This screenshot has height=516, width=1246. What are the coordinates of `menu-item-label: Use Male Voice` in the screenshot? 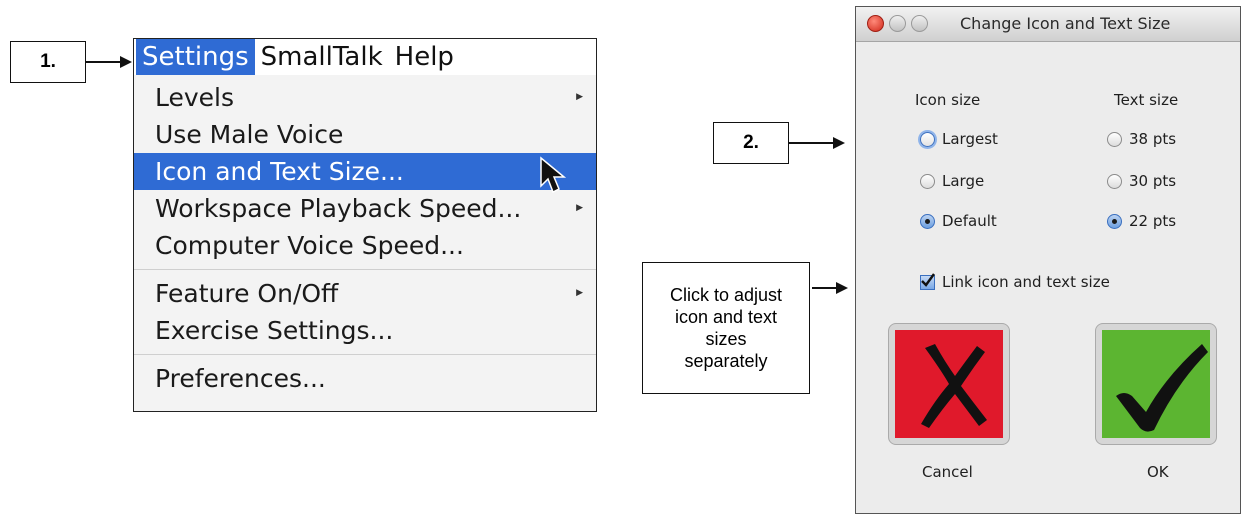 It's located at (249, 134).